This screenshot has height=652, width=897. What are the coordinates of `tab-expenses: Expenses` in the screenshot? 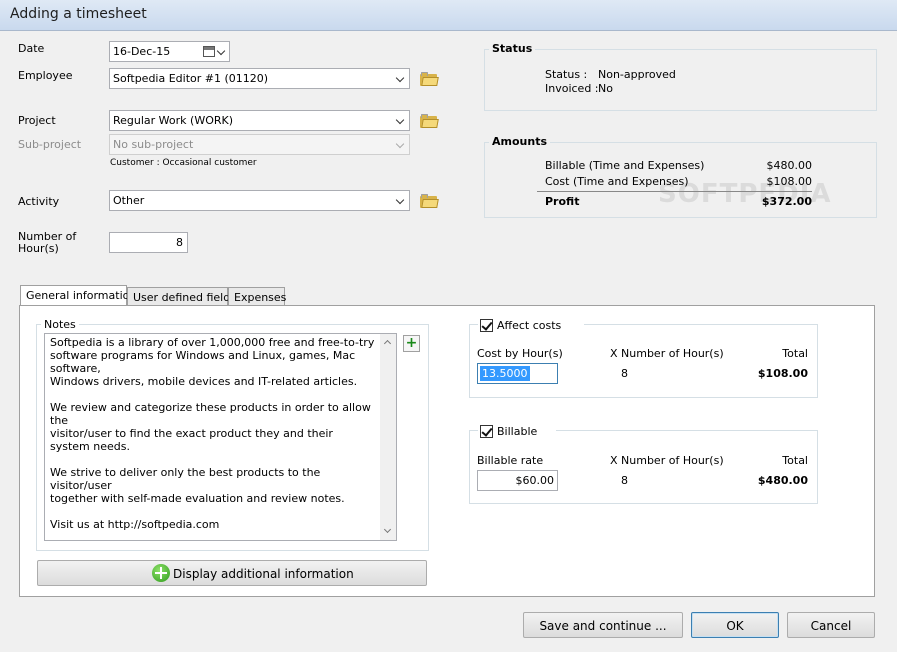 It's located at (257, 296).